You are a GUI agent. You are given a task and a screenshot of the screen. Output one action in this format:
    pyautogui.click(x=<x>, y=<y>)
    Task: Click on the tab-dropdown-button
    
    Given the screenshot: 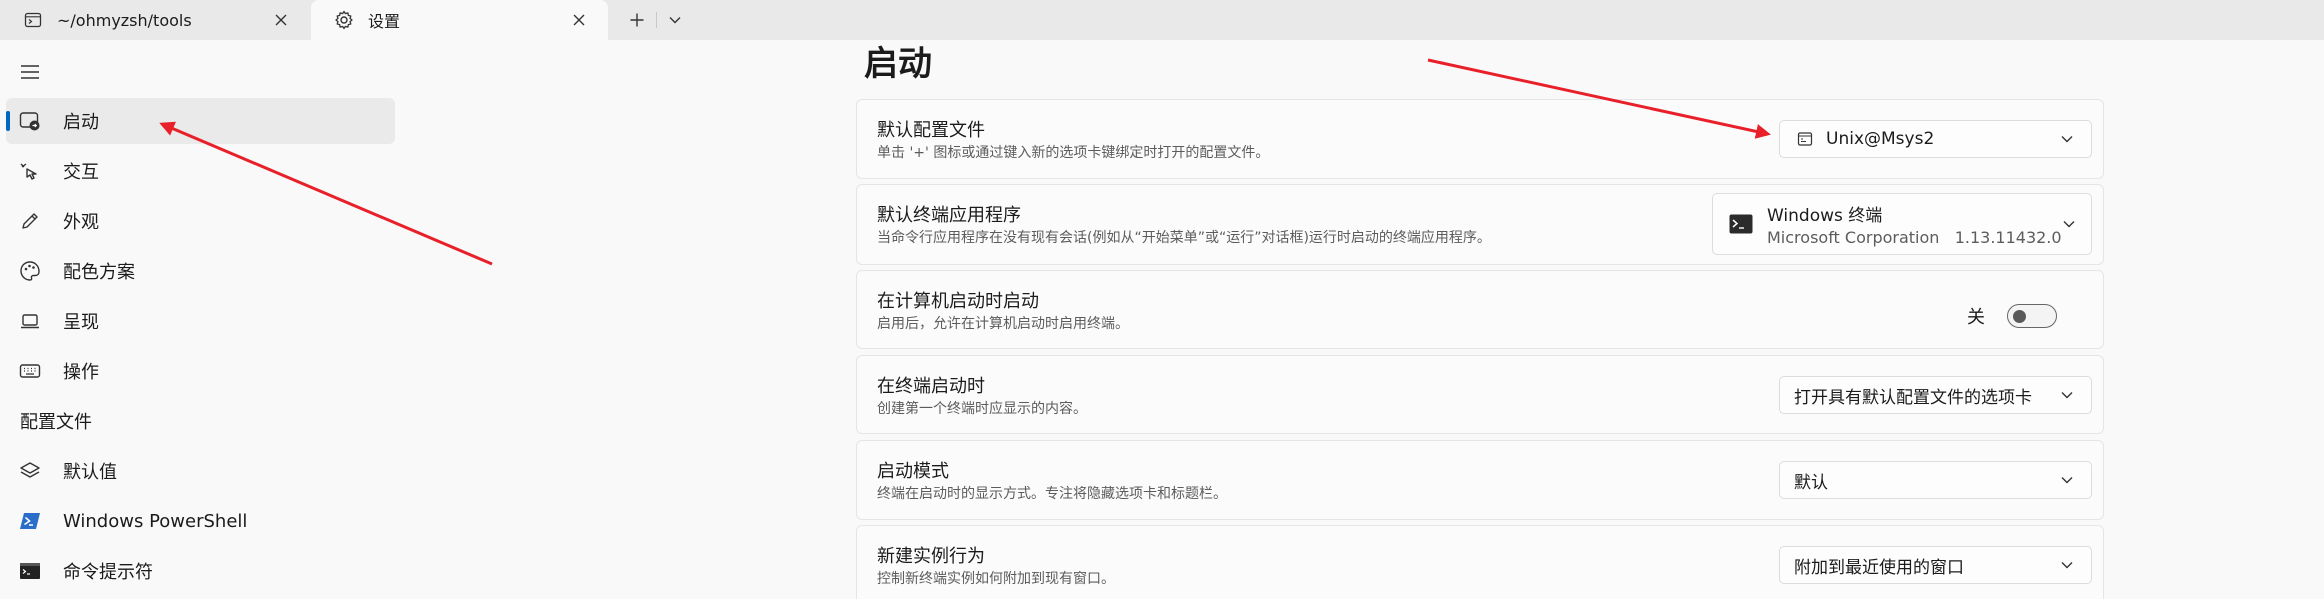 What is the action you would take?
    pyautogui.click(x=675, y=20)
    